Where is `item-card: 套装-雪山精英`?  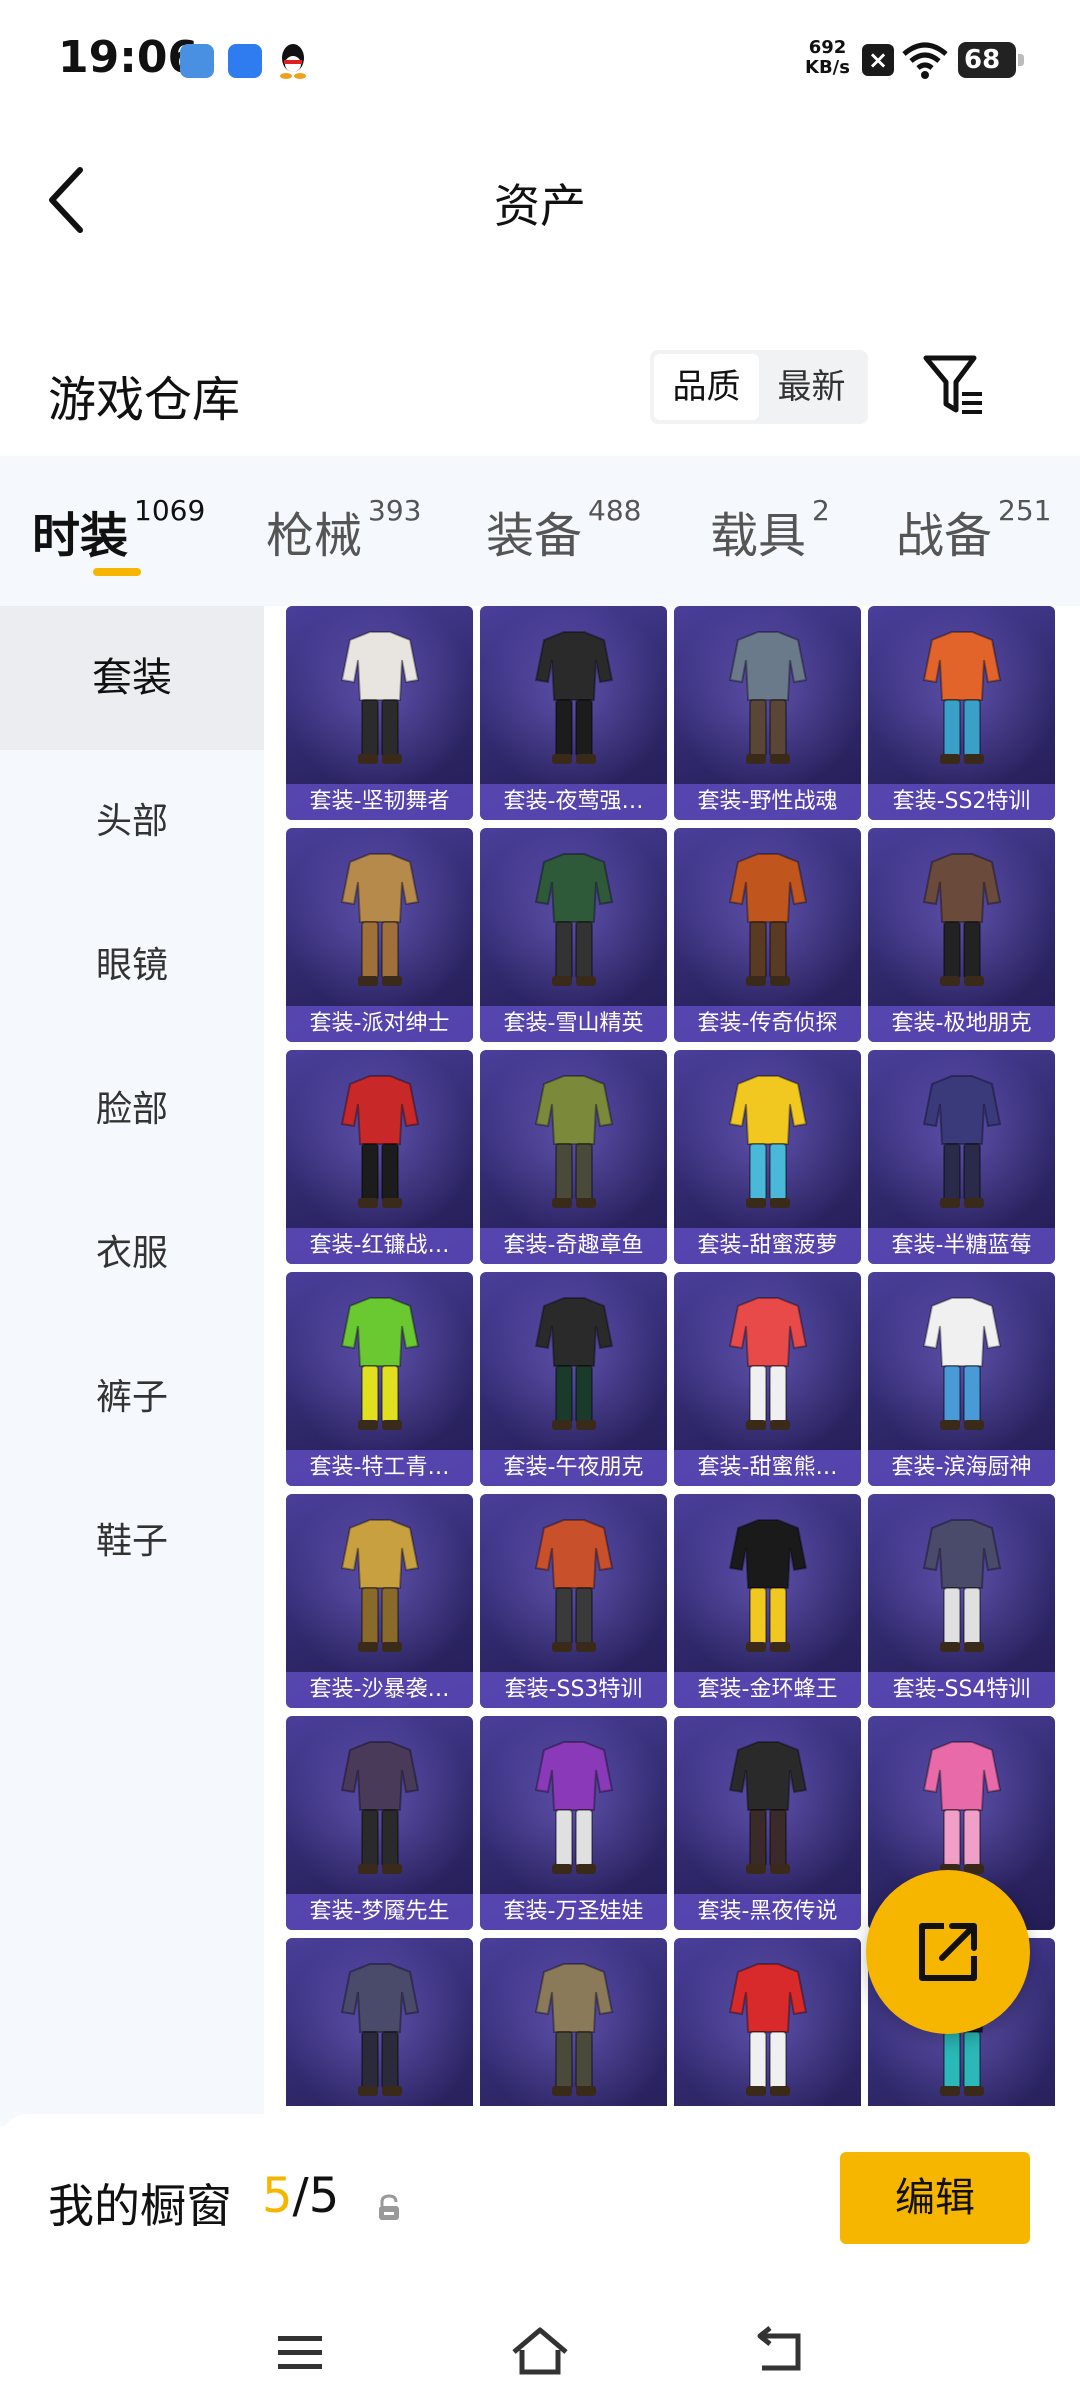 item-card: 套装-雪山精英 is located at coordinates (573, 935).